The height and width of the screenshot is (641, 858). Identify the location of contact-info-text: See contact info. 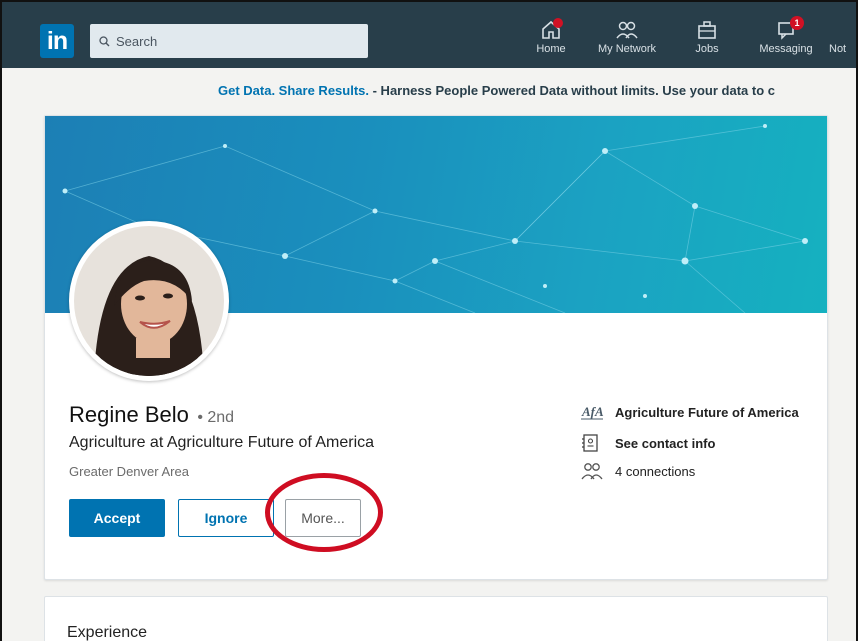
(665, 443).